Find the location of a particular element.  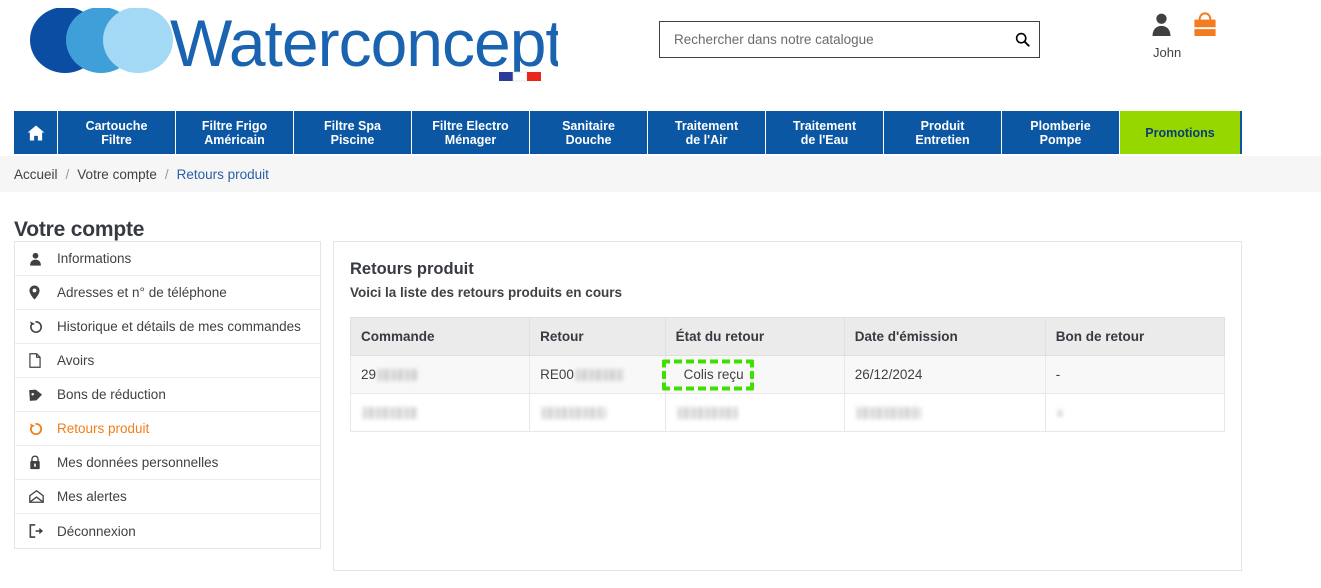

sidebar-item-label: Déconnexion is located at coordinates (96, 531).